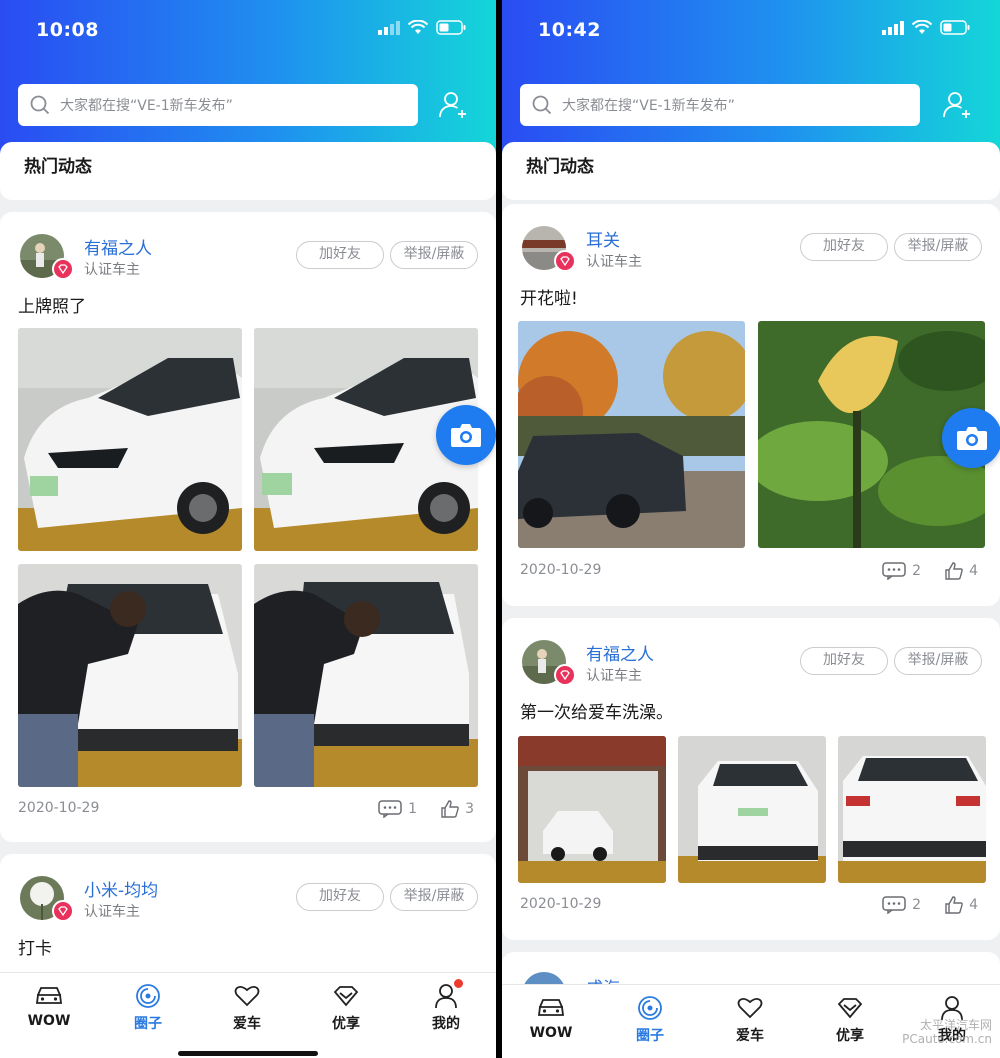 The width and height of the screenshot is (1000, 1058). What do you see at coordinates (248, 1053) in the screenshot?
I see `home-indicator` at bounding box center [248, 1053].